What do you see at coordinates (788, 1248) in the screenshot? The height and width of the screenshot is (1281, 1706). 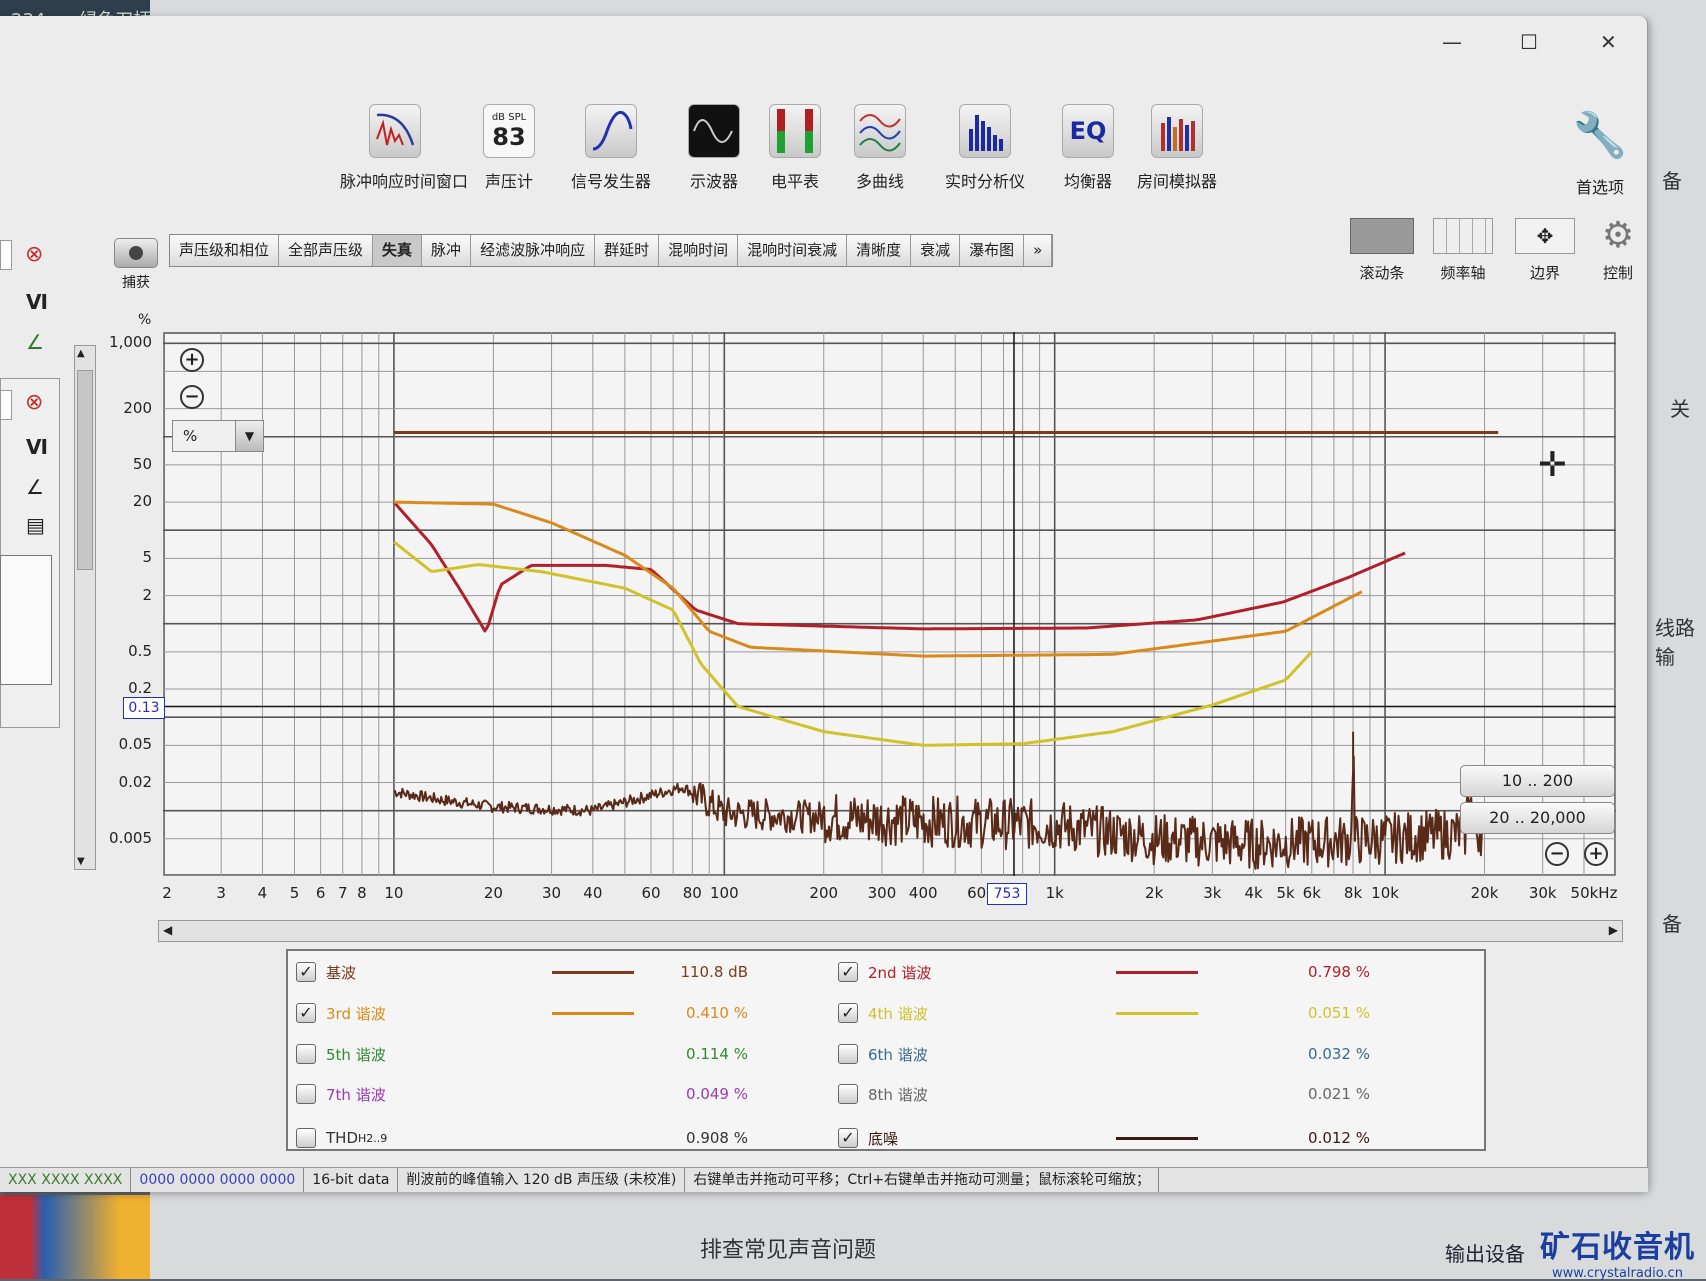 I see `troubleshoot-link: 排查常见声音问题` at bounding box center [788, 1248].